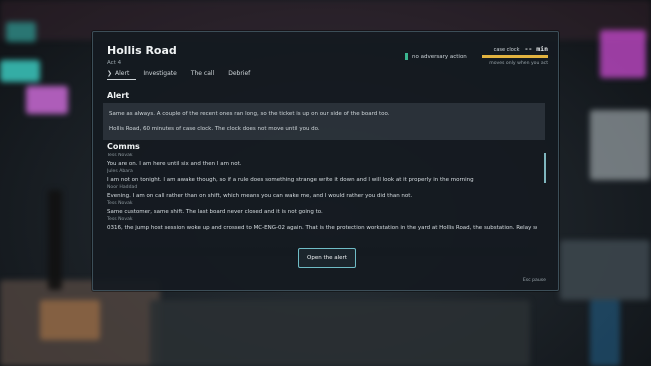  I want to click on tab-label: The call, so click(202, 73).